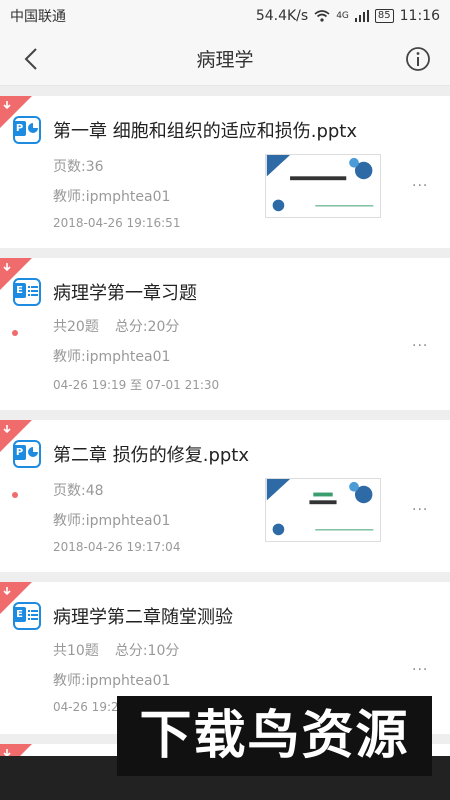  Describe the element at coordinates (125, 293) in the screenshot. I see `item-title: 病理学第一章习题` at that location.